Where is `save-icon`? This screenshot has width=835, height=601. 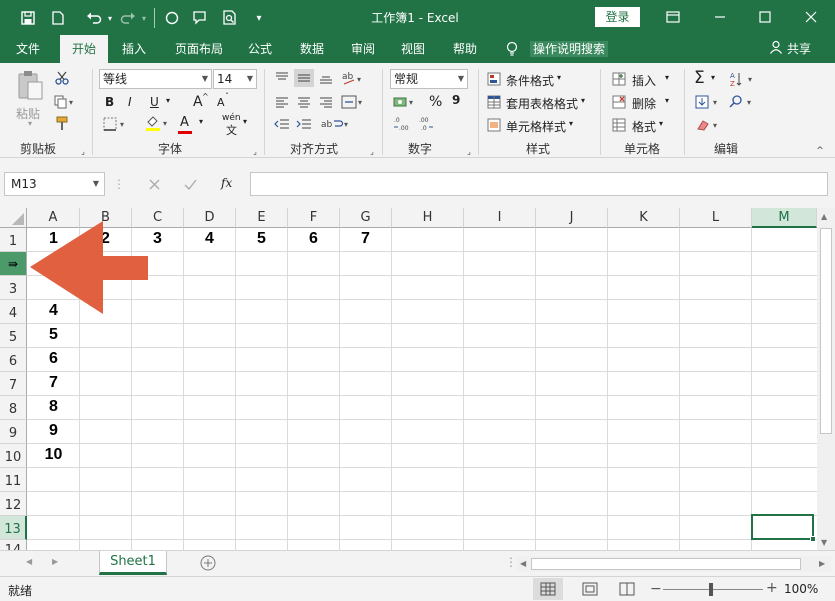
save-icon is located at coordinates (28, 18).